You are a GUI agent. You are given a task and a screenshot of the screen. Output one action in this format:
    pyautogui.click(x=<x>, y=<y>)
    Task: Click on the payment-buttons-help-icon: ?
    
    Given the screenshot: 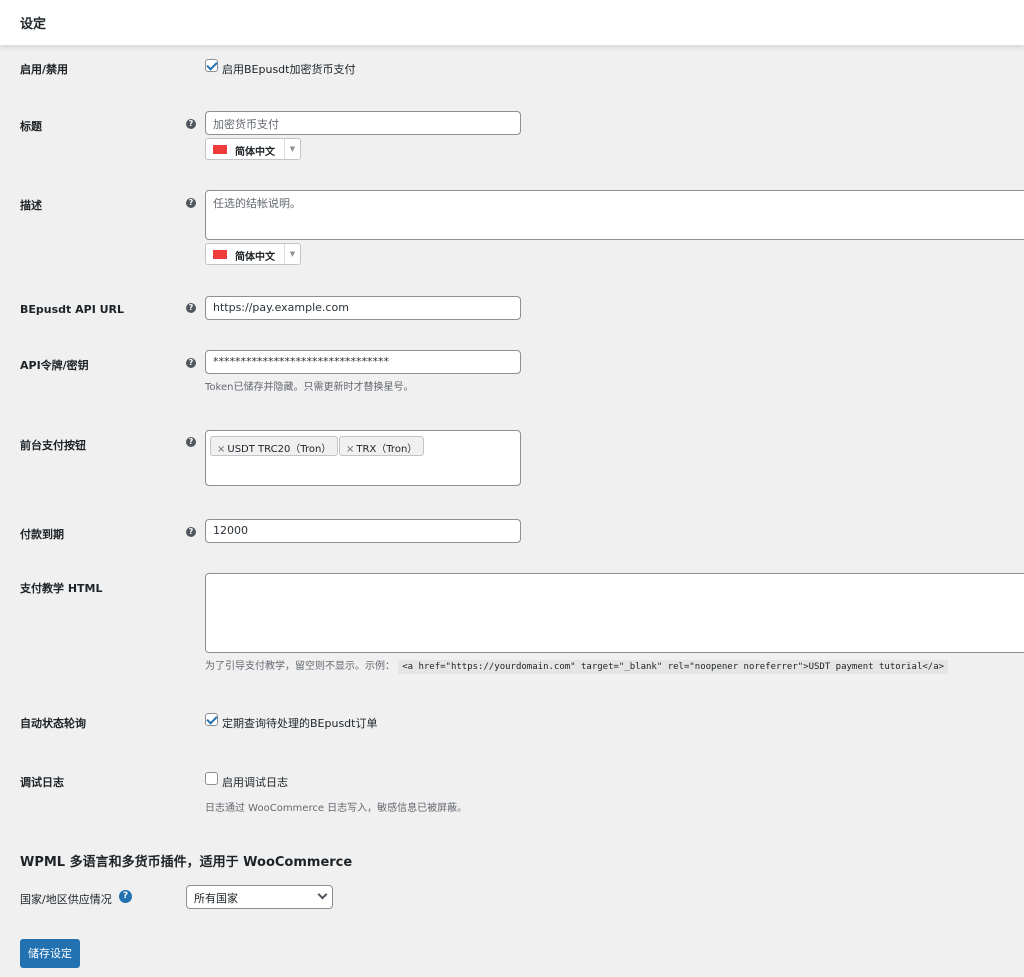 What is the action you would take?
    pyautogui.click(x=191, y=442)
    